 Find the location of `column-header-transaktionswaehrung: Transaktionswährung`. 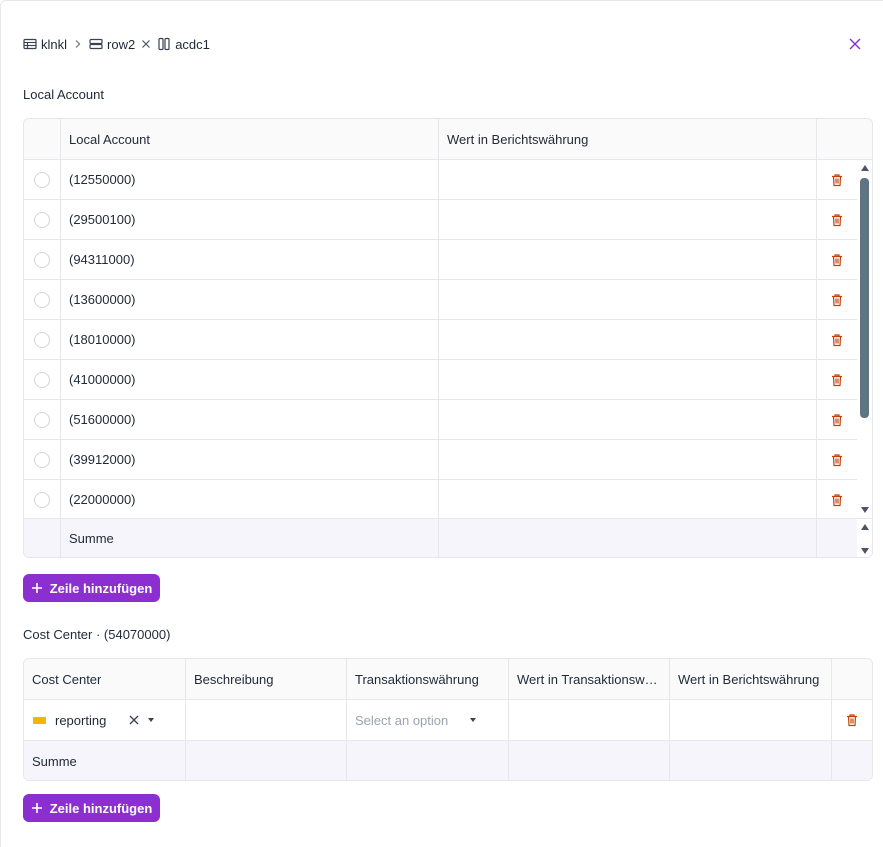

column-header-transaktionswaehrung: Transaktionswährung is located at coordinates (428, 679).